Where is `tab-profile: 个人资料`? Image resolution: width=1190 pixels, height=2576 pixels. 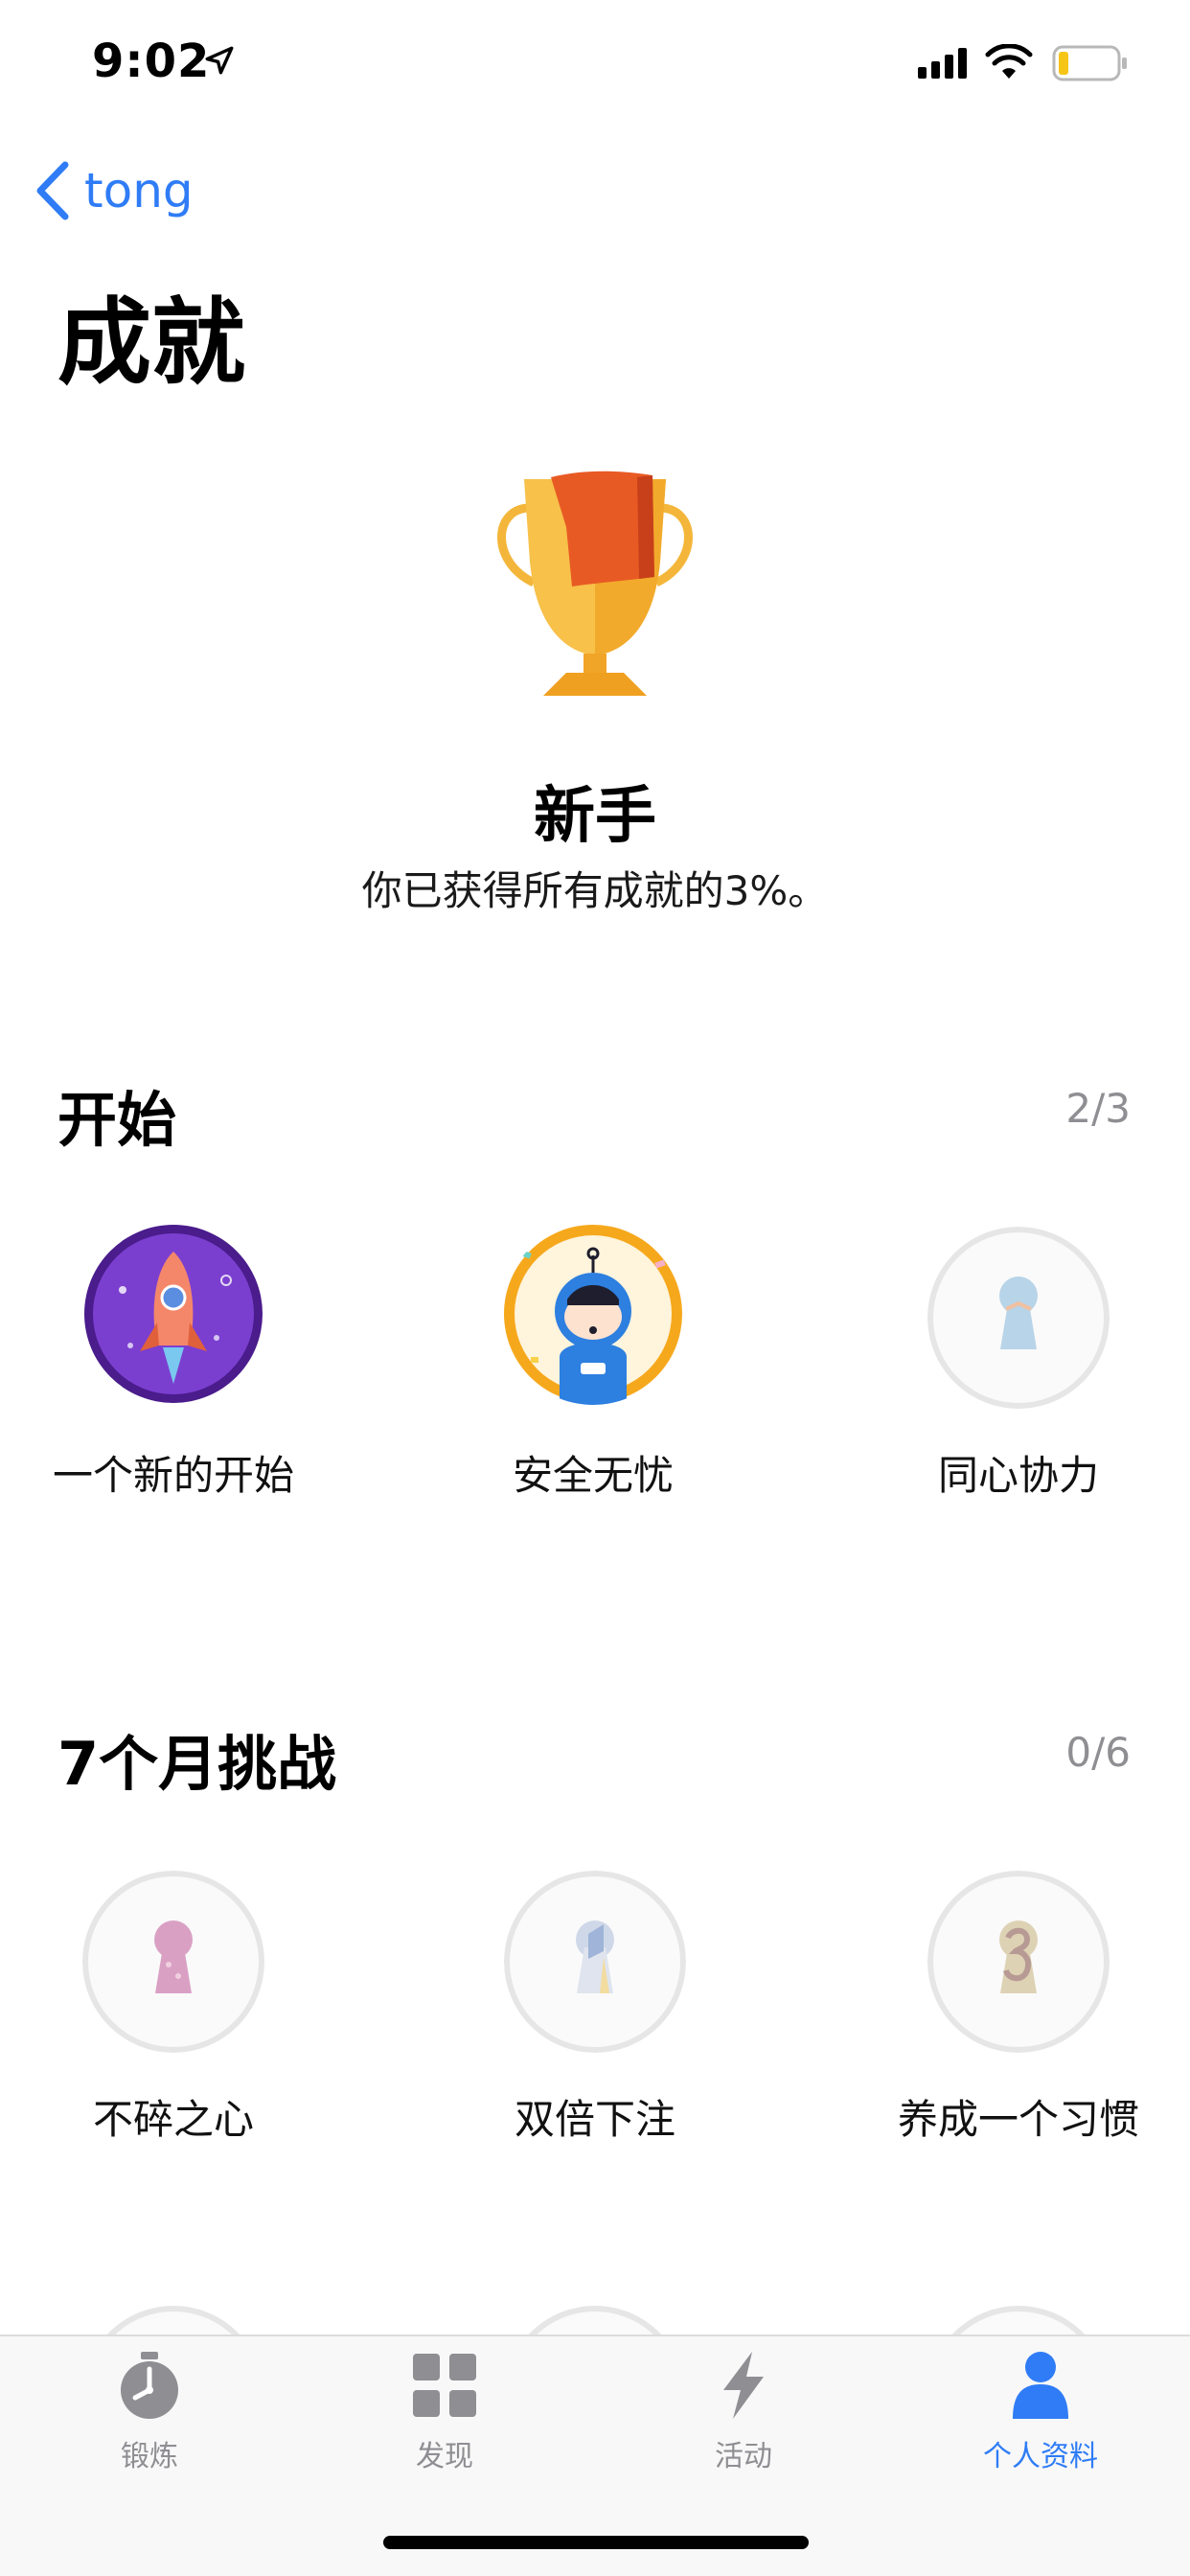 tab-profile: 个人资料 is located at coordinates (1040, 2422).